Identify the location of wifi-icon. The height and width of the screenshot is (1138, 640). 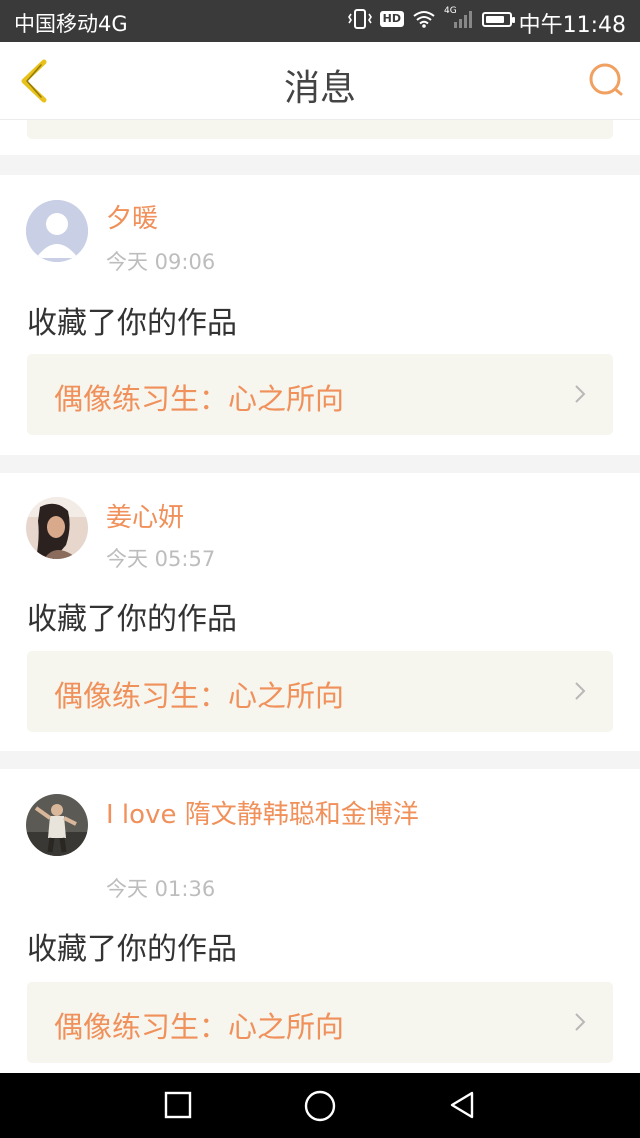
(424, 19).